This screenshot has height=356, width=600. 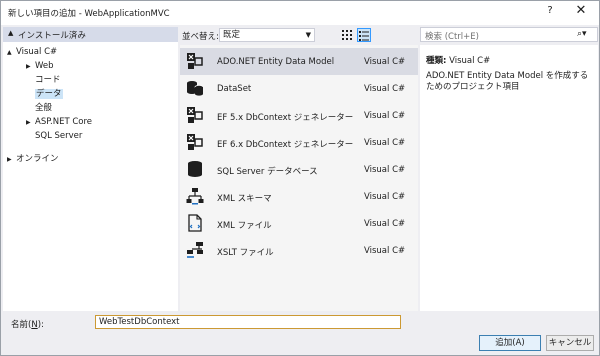 I want to click on tree-item-visual-csharp: ▲ Visual C#, so click(x=32, y=52).